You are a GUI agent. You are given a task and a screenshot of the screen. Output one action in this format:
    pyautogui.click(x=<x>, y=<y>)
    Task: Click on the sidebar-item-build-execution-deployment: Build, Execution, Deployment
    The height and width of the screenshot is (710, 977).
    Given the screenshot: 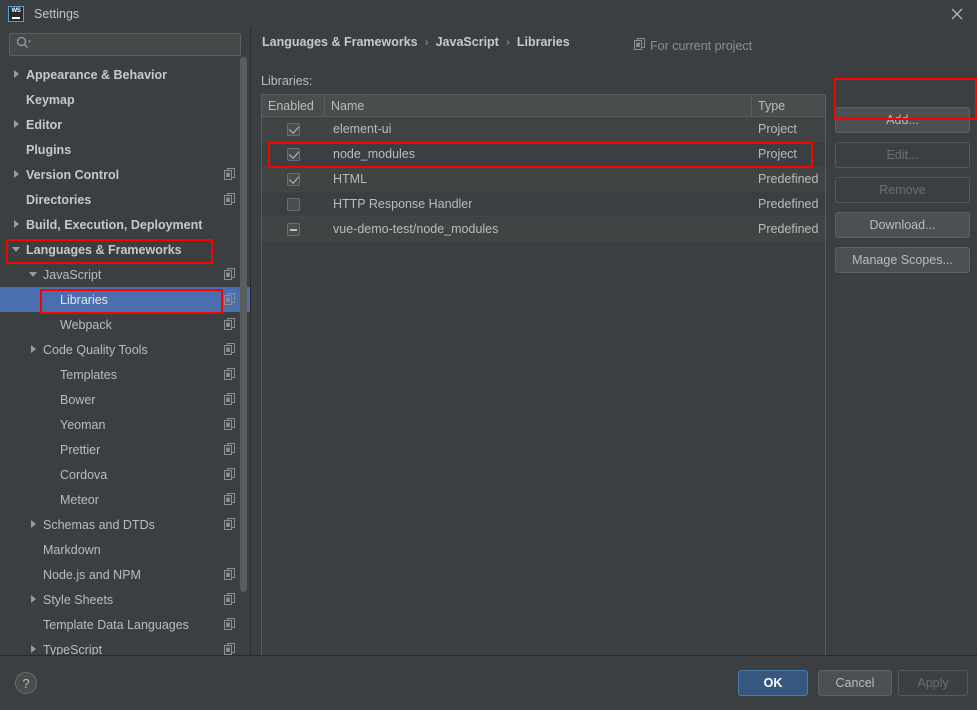 What is the action you would take?
    pyautogui.click(x=125, y=224)
    